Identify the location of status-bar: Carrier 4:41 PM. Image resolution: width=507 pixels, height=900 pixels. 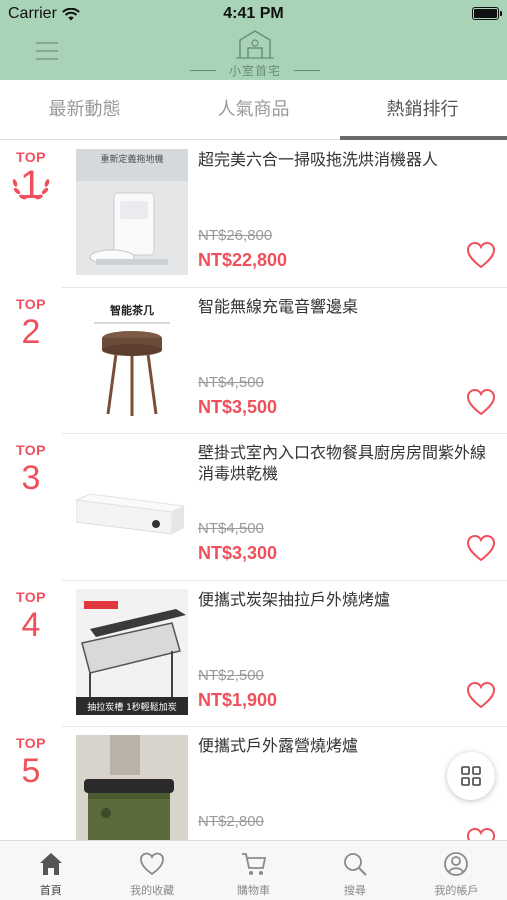
(253, 14).